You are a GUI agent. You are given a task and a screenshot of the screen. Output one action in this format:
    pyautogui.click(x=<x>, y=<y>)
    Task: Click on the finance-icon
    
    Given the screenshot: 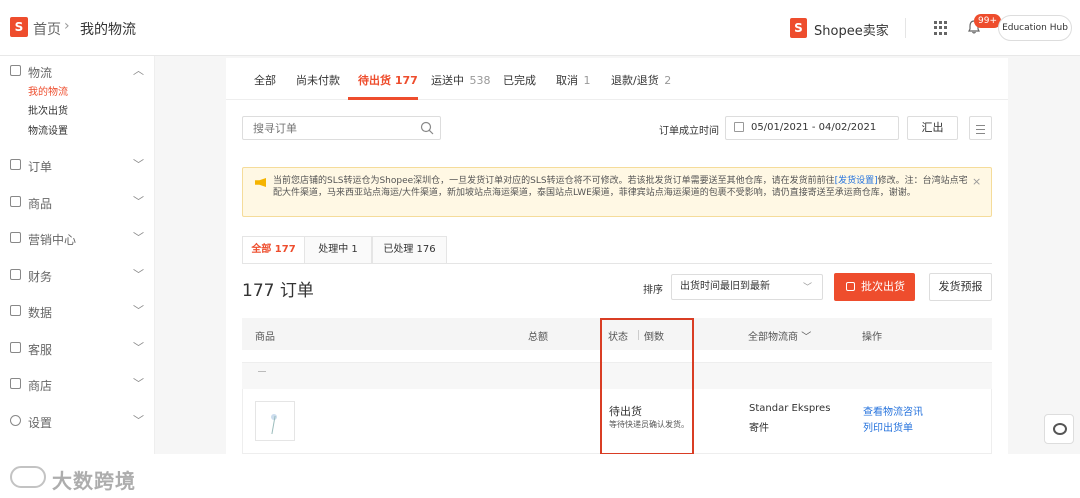 What is the action you would take?
    pyautogui.click(x=15, y=274)
    